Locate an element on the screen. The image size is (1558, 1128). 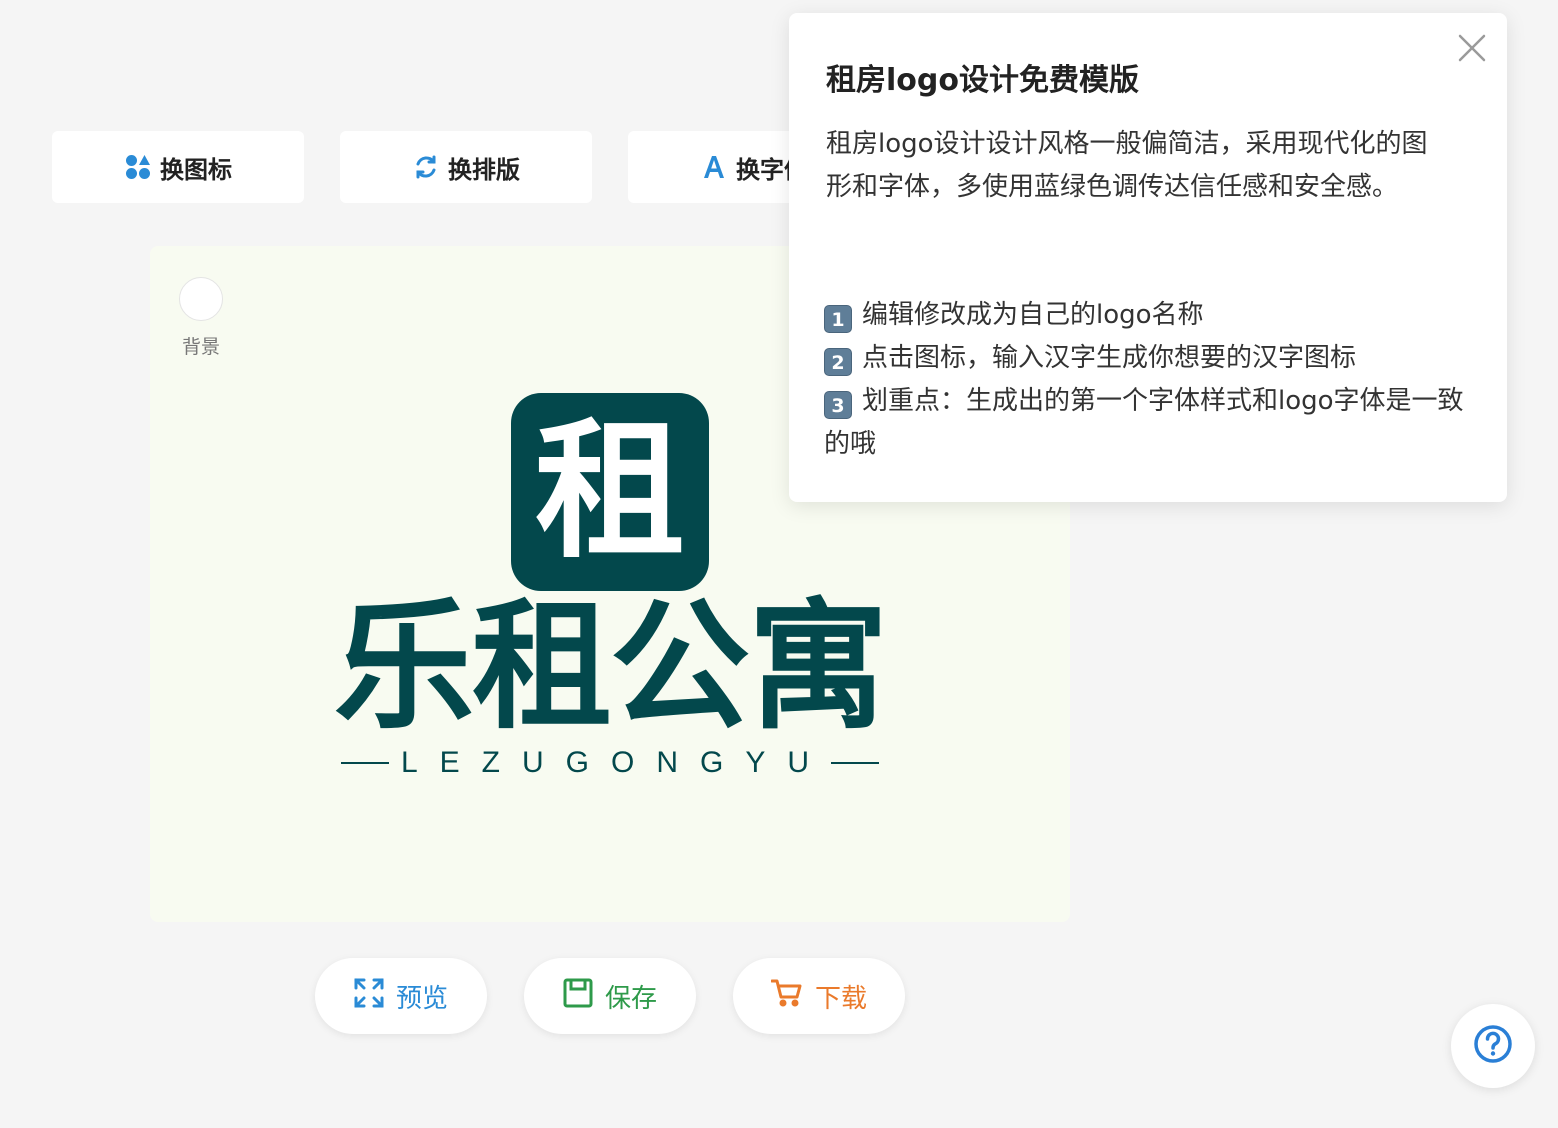
preview-label: 预览 is located at coordinates (421, 998).